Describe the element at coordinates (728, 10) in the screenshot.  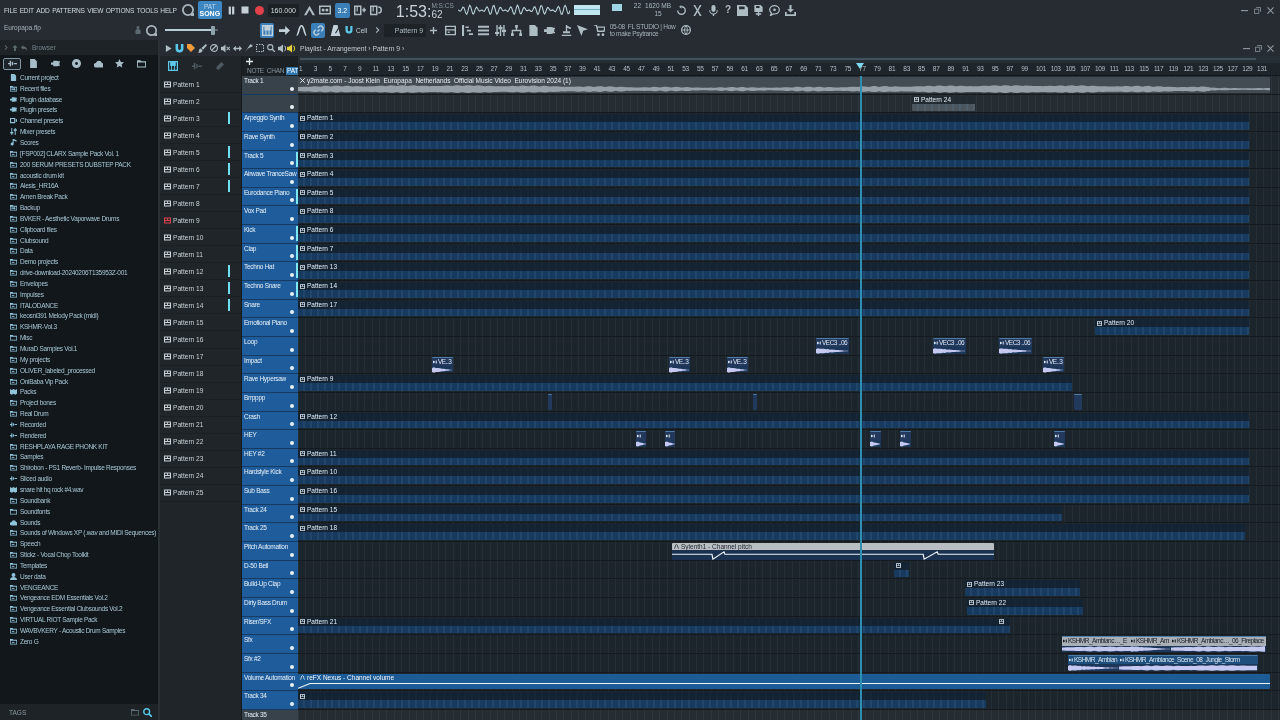
I see `help-button: ?` at that location.